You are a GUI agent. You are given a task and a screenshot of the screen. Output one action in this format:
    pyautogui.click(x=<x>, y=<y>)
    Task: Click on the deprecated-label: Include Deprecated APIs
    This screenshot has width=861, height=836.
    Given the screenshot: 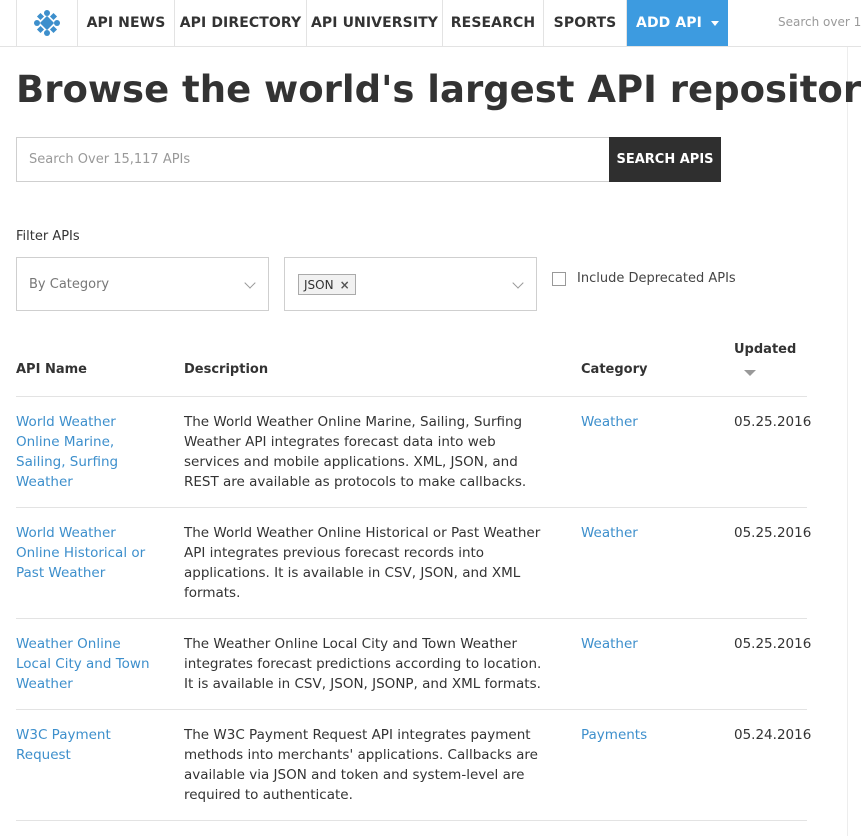 What is the action you would take?
    pyautogui.click(x=656, y=278)
    